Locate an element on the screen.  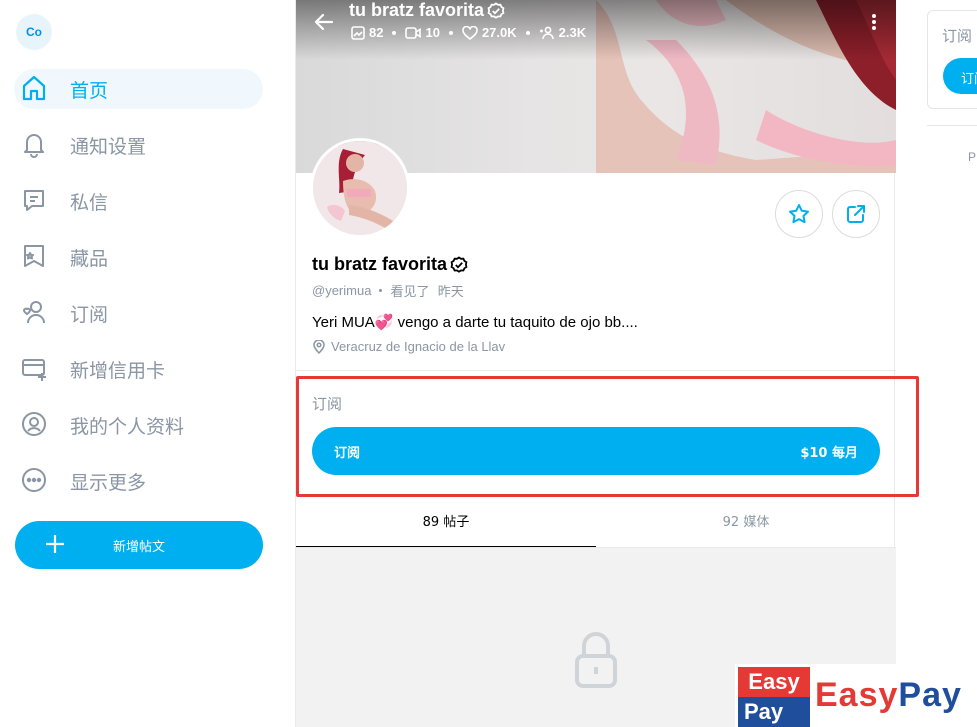
video-icon is located at coordinates (413, 32).